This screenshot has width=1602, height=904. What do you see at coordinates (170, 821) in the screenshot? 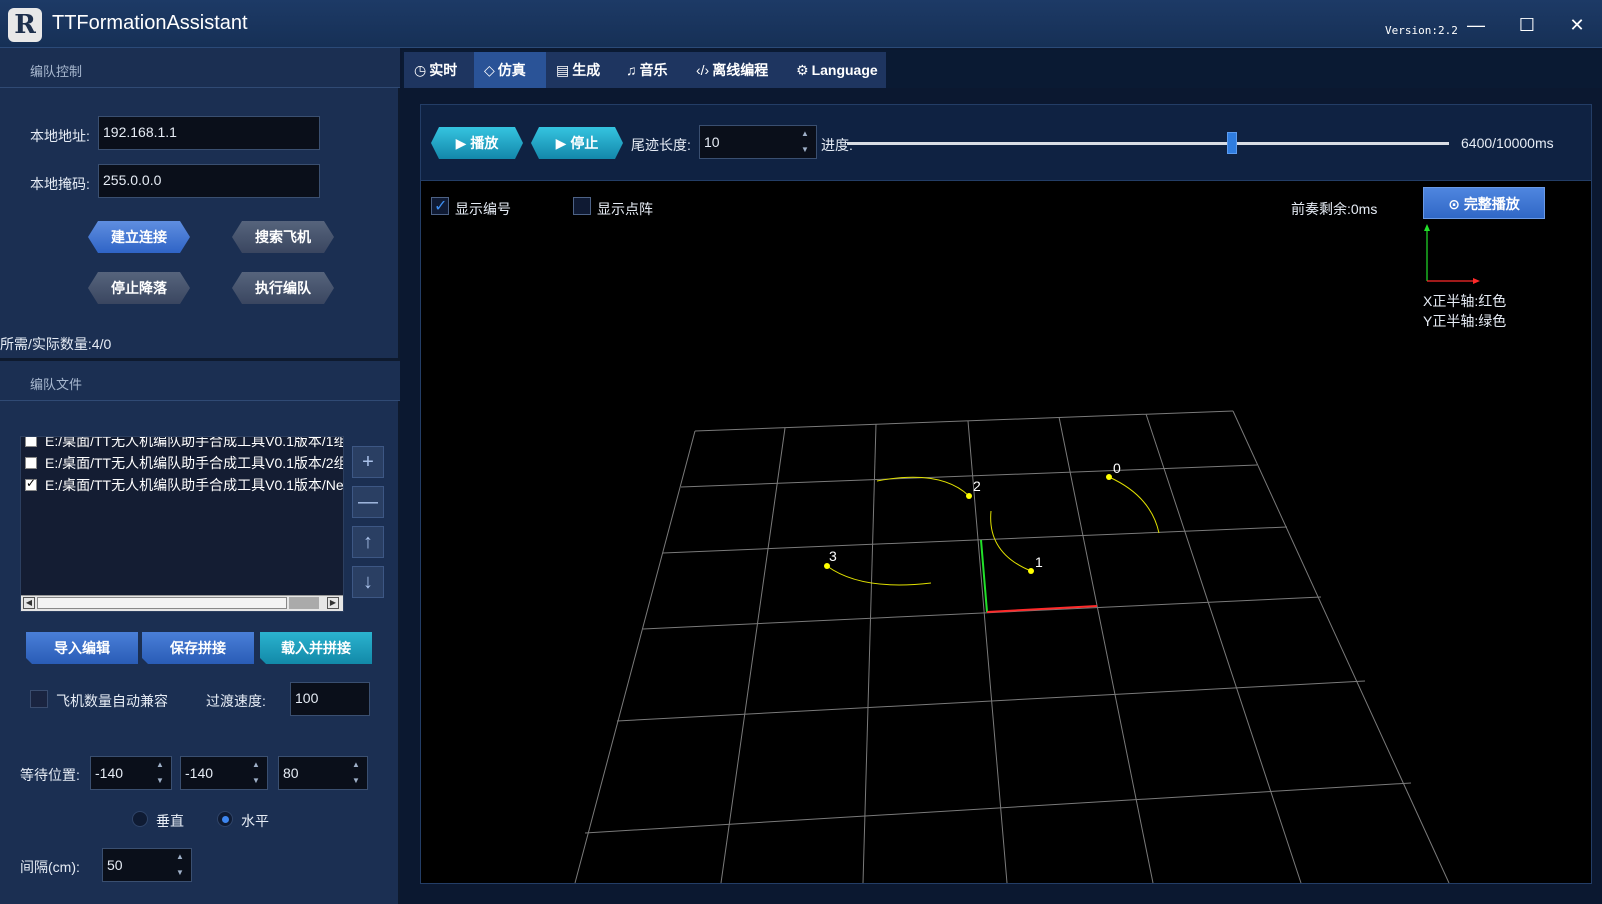
I see `vertical-label: 垂直` at bounding box center [170, 821].